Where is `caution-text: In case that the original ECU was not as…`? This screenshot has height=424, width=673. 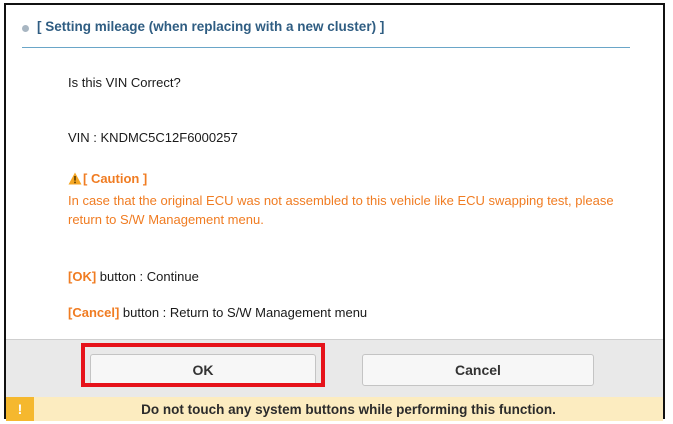
caution-text: In case that the original ECU was not as… is located at coordinates (341, 210).